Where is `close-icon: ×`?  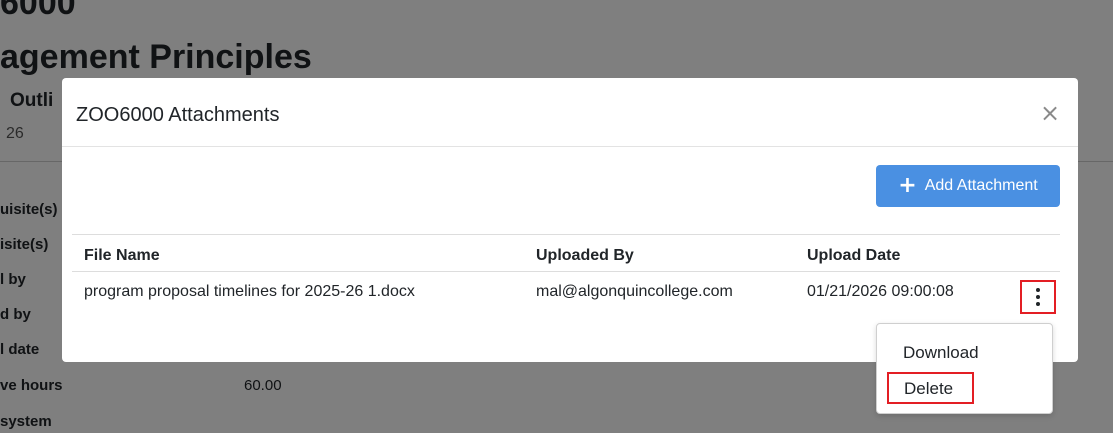
close-icon: × is located at coordinates (1050, 113).